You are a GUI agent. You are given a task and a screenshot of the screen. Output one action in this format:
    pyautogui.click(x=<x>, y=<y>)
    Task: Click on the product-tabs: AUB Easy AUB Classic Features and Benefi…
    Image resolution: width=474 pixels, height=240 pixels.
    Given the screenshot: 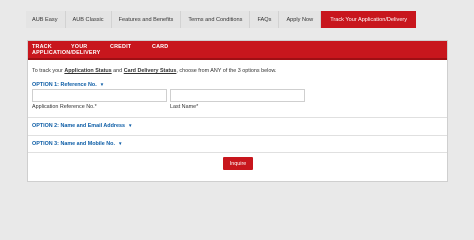 What is the action you would take?
    pyautogui.click(x=221, y=19)
    